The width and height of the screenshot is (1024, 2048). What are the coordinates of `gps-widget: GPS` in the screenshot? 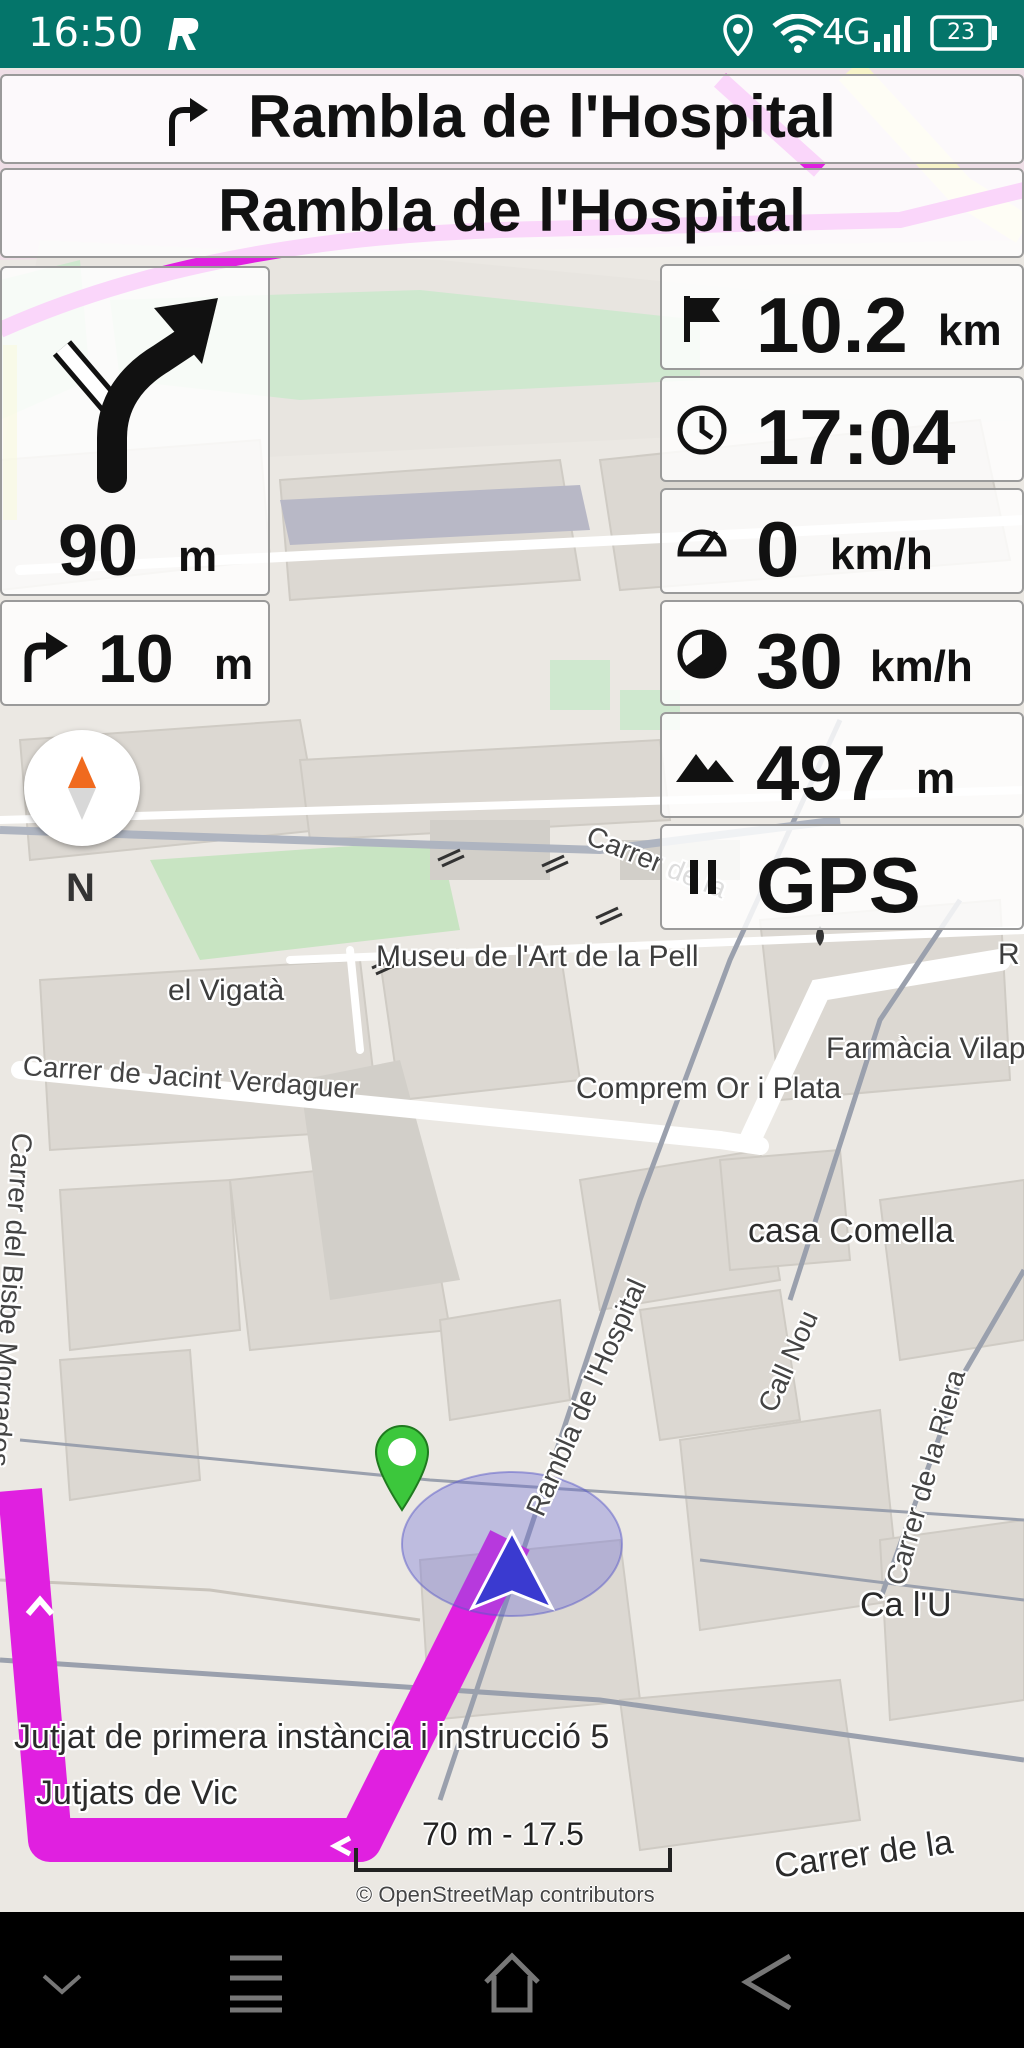 It's located at (842, 877).